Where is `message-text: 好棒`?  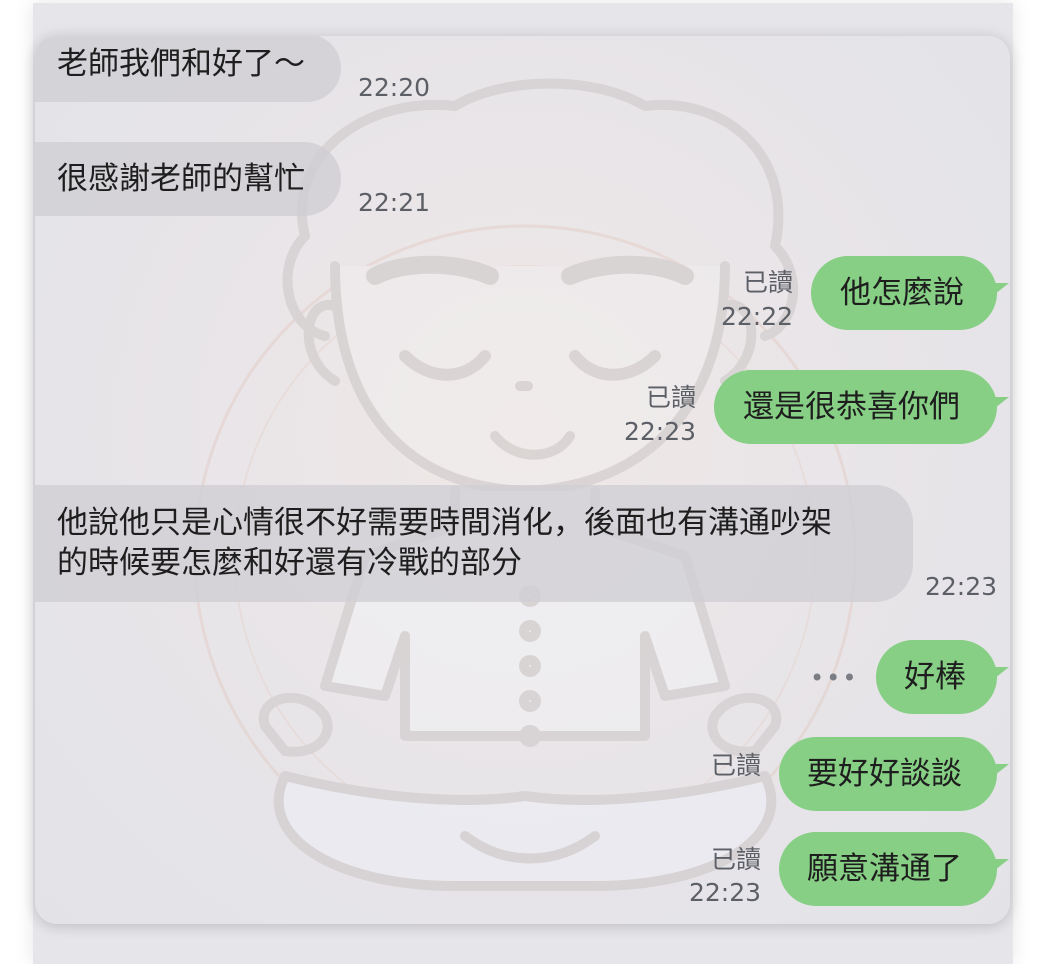
message-text: 好棒 is located at coordinates (935, 677).